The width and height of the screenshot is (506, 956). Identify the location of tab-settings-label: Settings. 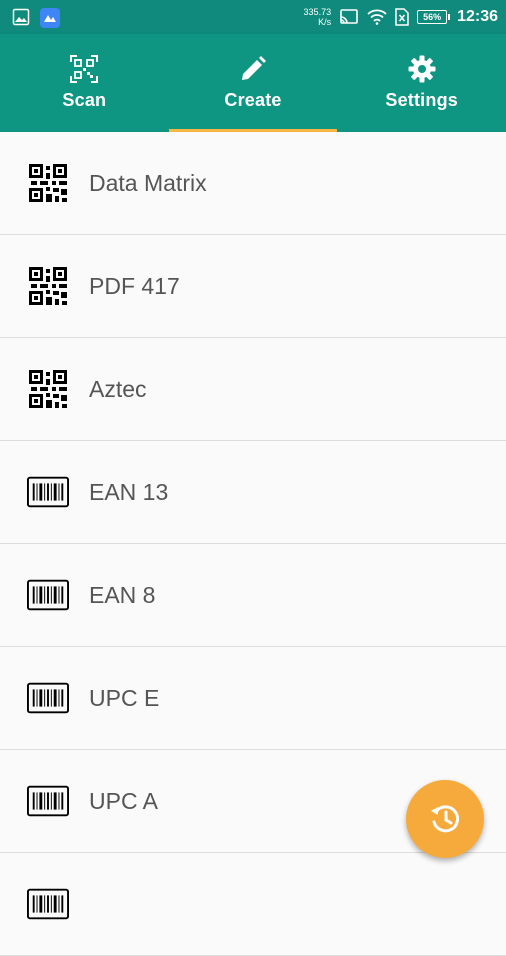
(421, 100).